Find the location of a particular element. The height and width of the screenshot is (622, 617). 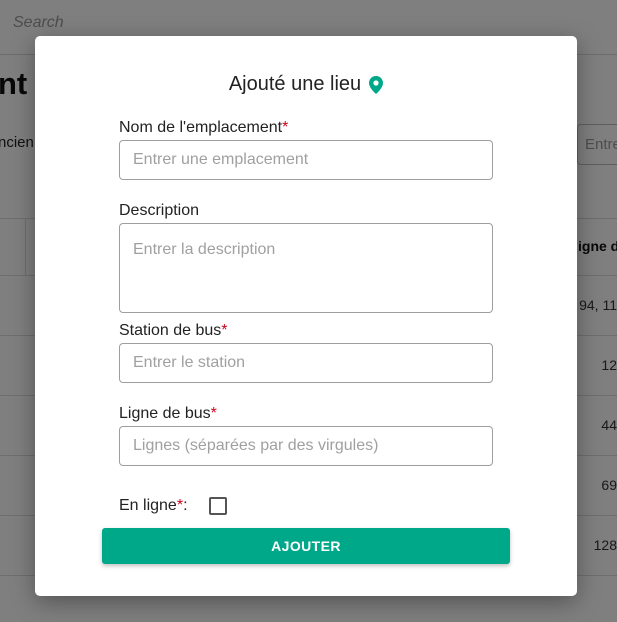

online-label-colon: : is located at coordinates (185, 505).